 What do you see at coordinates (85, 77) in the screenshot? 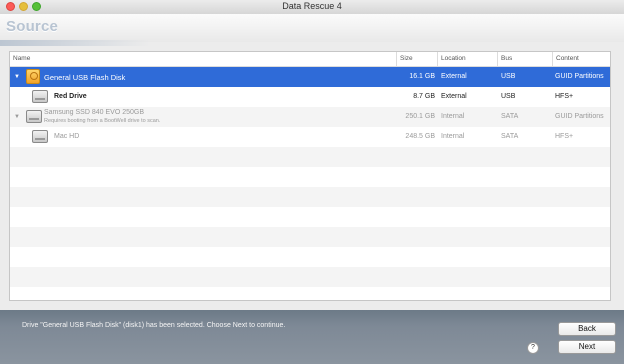
I see `drive-name: General USB Flash Disk` at bounding box center [85, 77].